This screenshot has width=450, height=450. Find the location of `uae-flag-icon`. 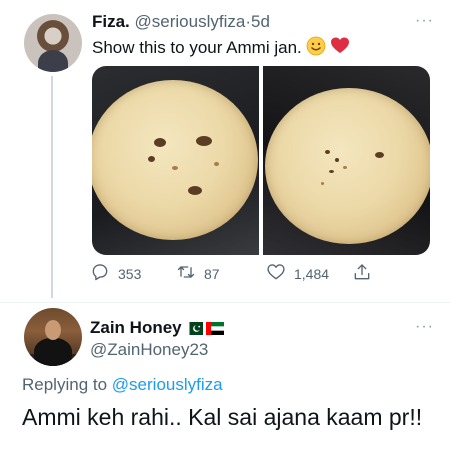

uae-flag-icon is located at coordinates (214, 330).